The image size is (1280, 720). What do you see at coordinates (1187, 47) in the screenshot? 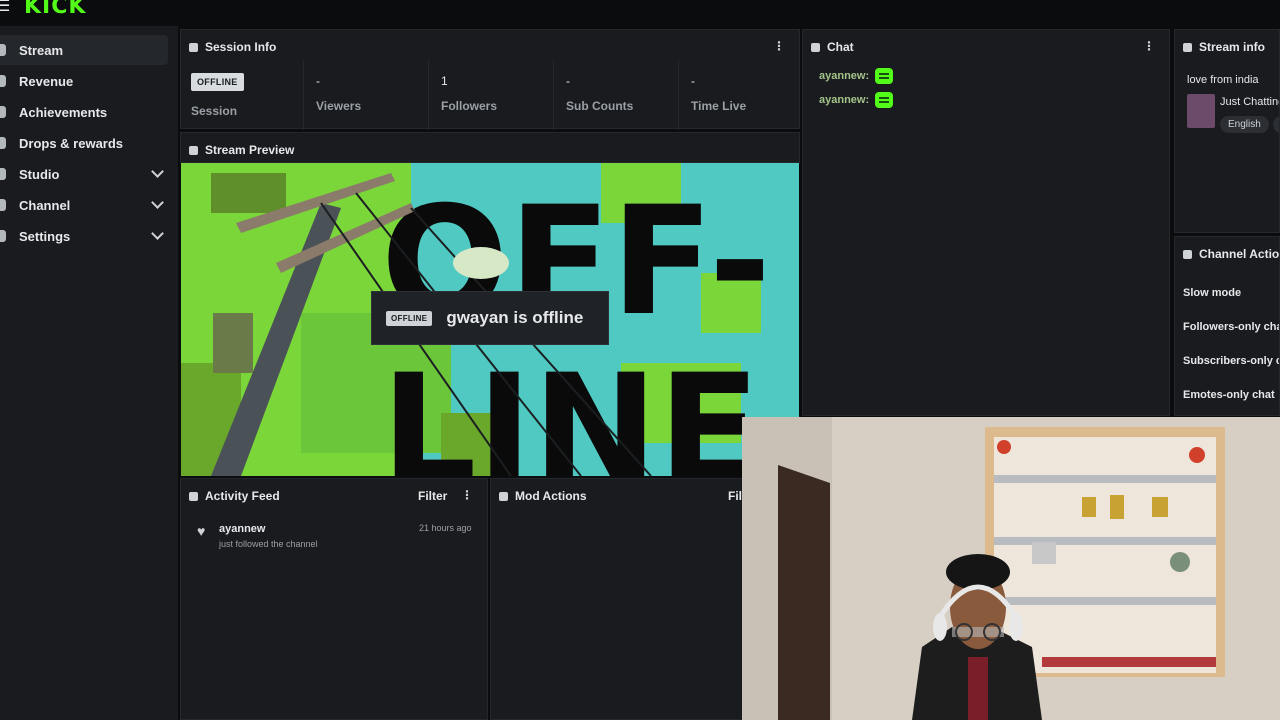
I see `wrench-icon` at bounding box center [1187, 47].